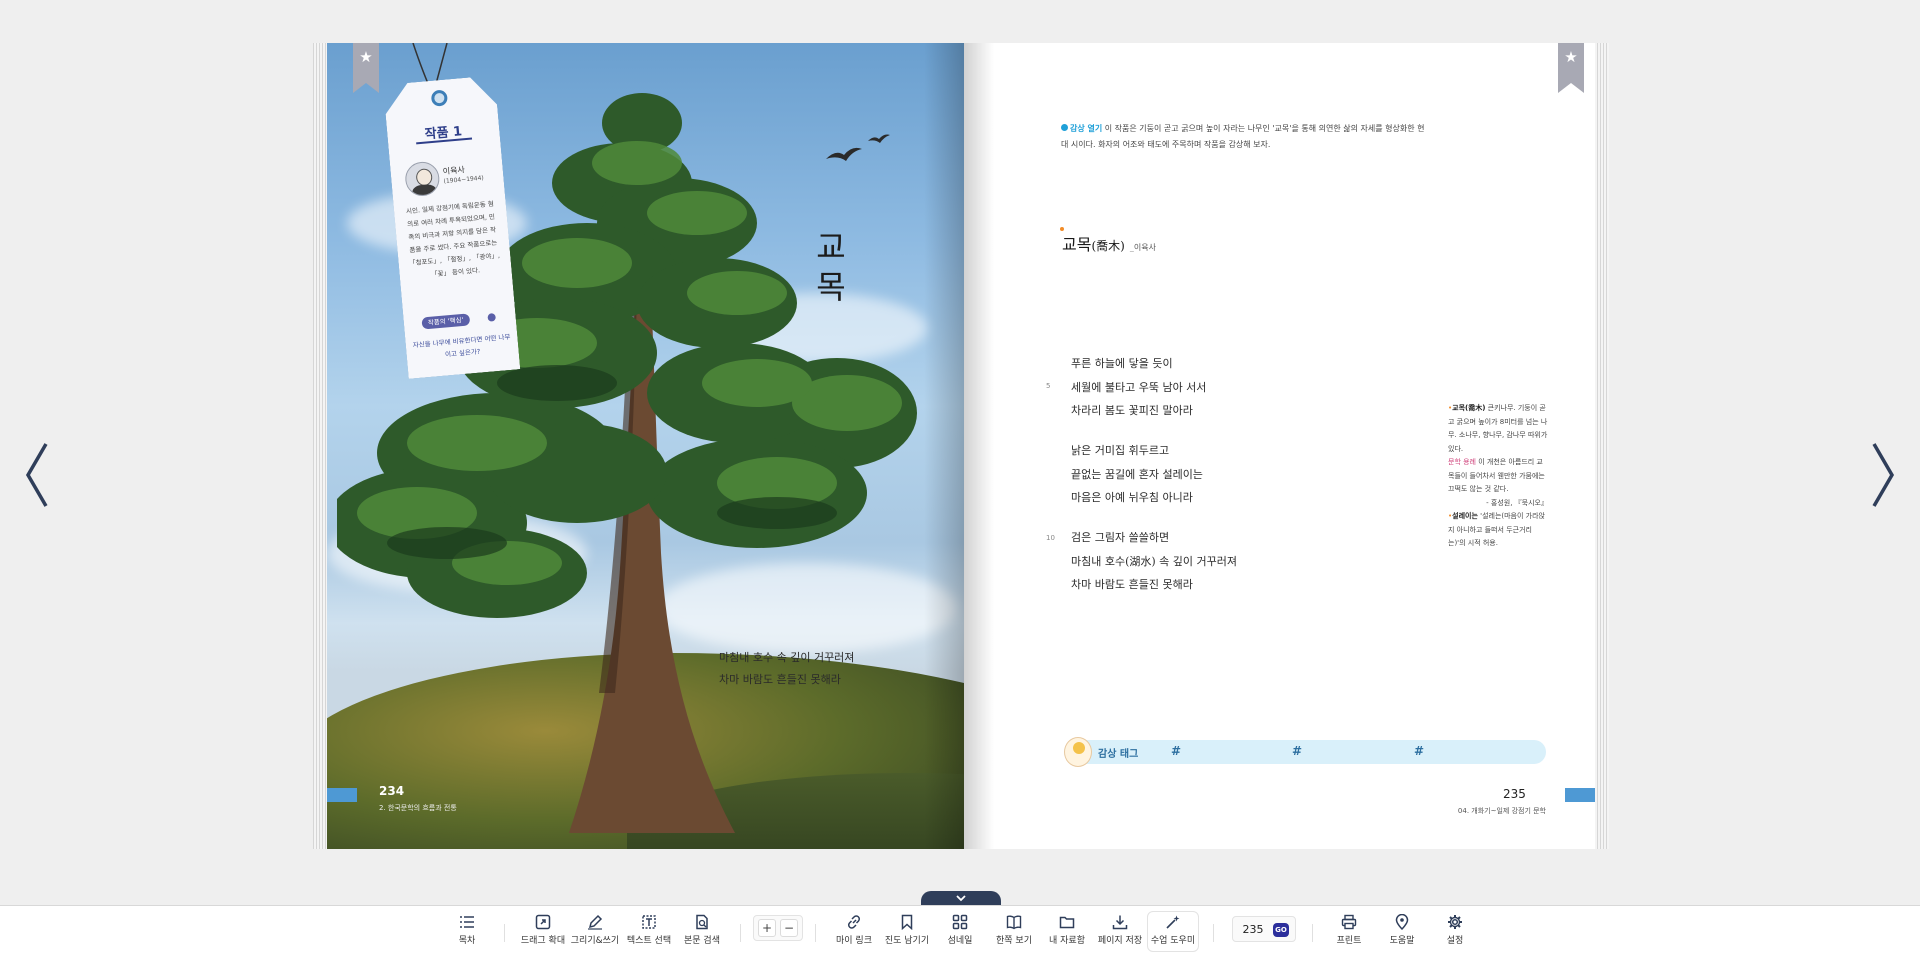  I want to click on go-button: GO, so click(1281, 930).